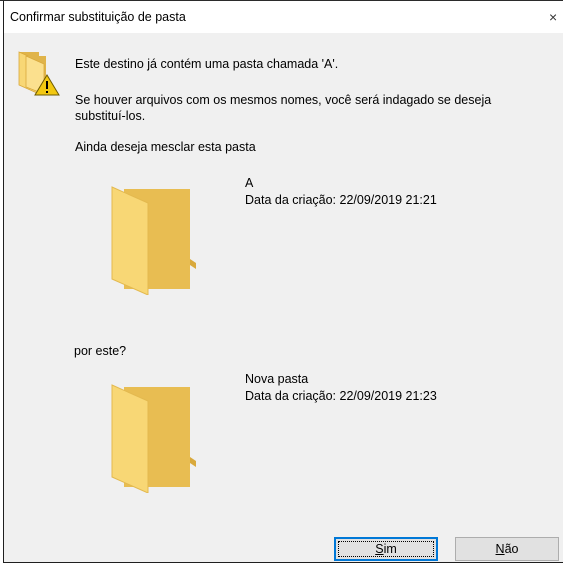 Image resolution: width=563 pixels, height=563 pixels. Describe the element at coordinates (153, 240) in the screenshot. I see `existing-folder-icon` at that location.